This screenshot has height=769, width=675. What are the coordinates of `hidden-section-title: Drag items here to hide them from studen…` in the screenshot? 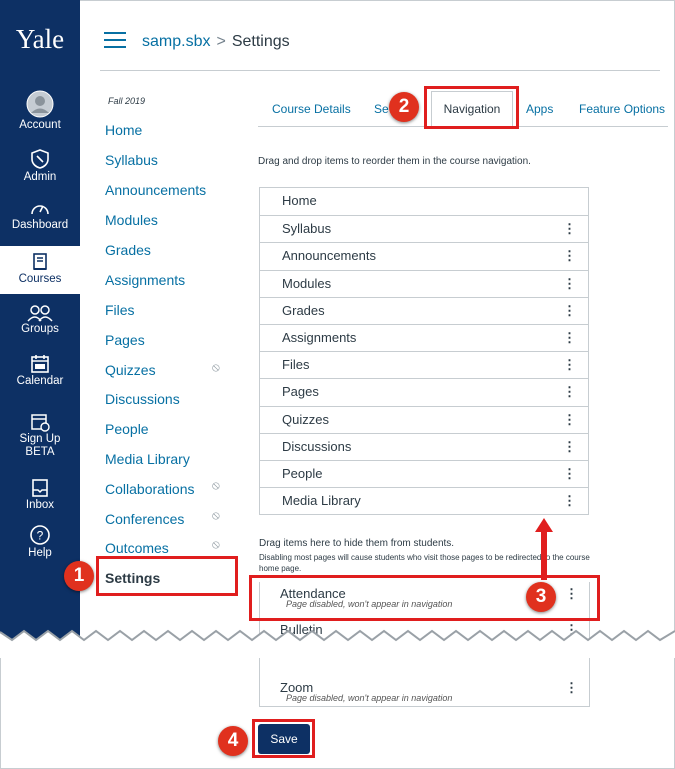 It's located at (357, 543).